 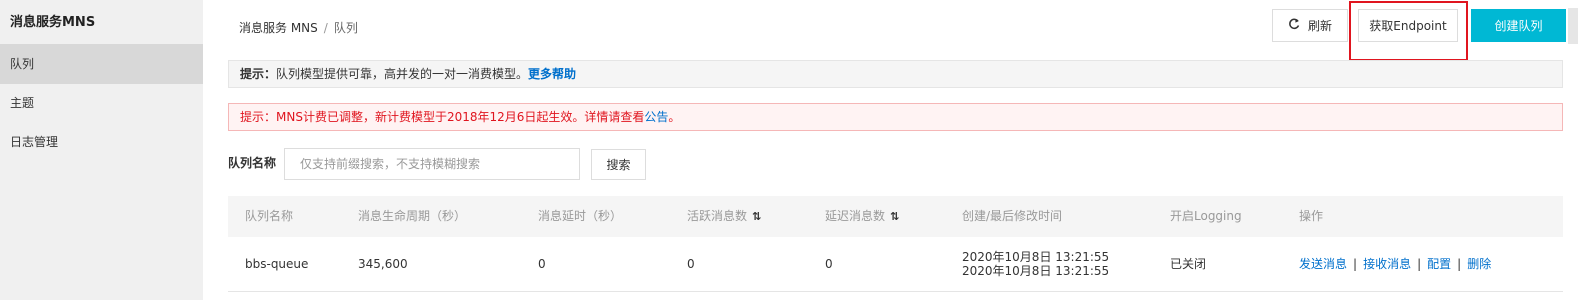 I want to click on info-tip-prefix: 提示：, so click(x=258, y=74).